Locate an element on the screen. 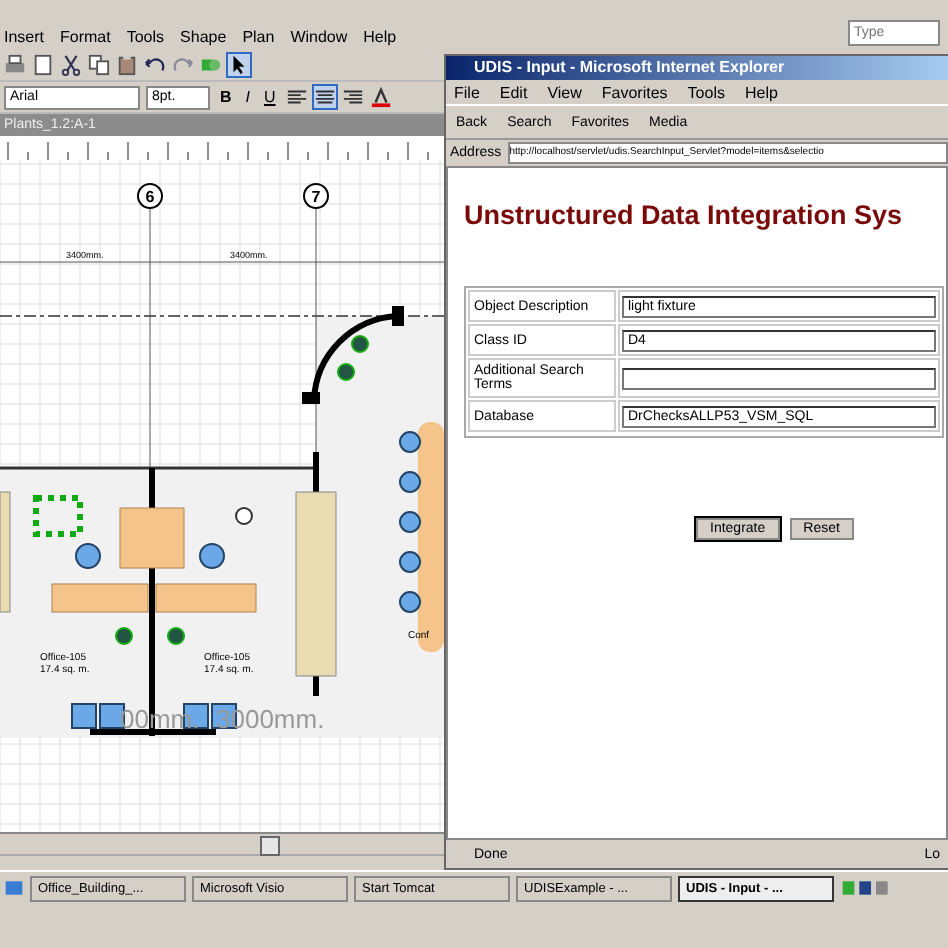 This screenshot has width=948, height=948. align-center-icon is located at coordinates (324, 97).